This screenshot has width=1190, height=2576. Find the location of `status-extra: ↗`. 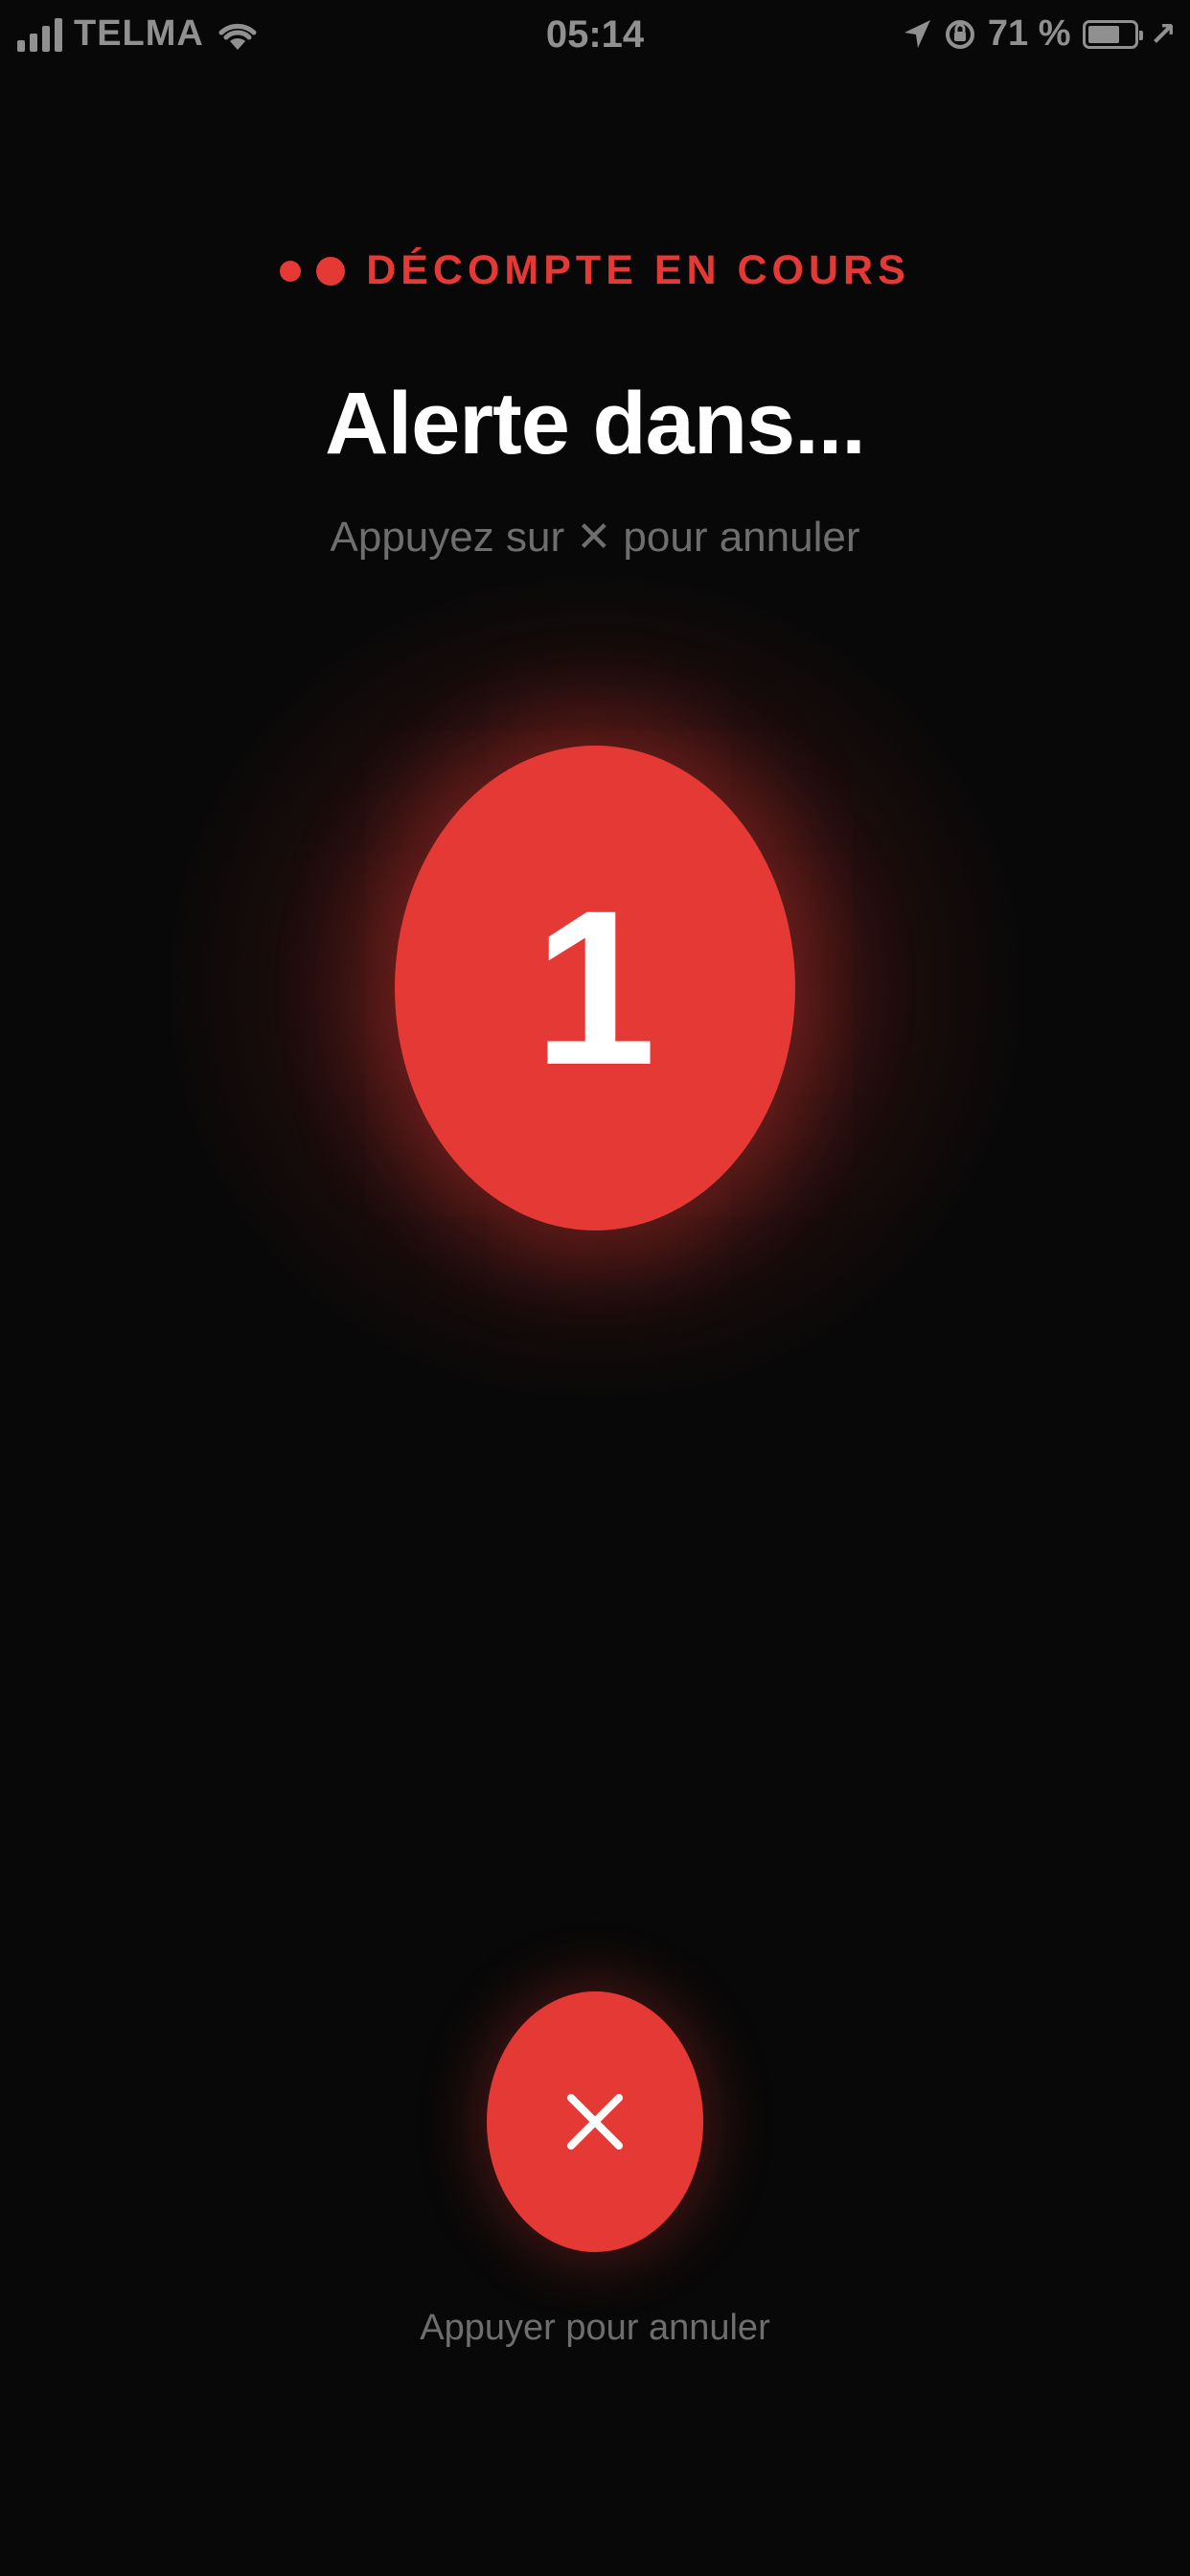

status-extra: ↗ is located at coordinates (1164, 34).